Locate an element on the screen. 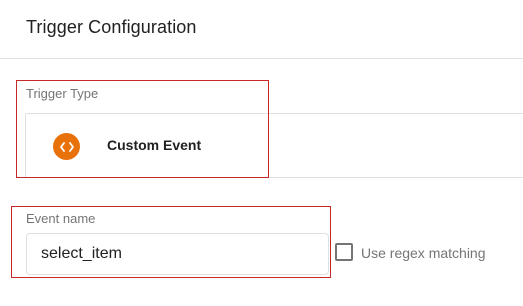 Image resolution: width=523 pixels, height=306 pixels. regex-label: Use regex matching is located at coordinates (423, 253).